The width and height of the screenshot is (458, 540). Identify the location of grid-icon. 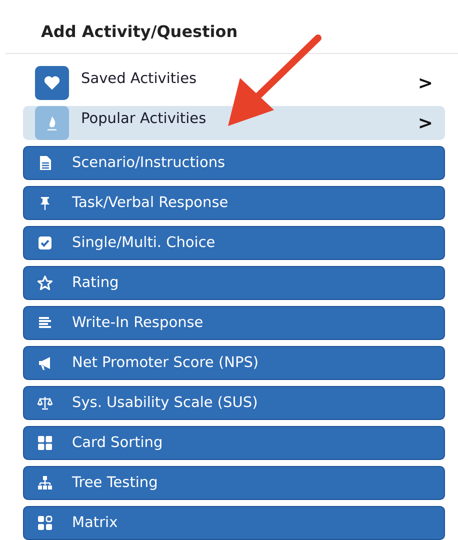
(45, 443).